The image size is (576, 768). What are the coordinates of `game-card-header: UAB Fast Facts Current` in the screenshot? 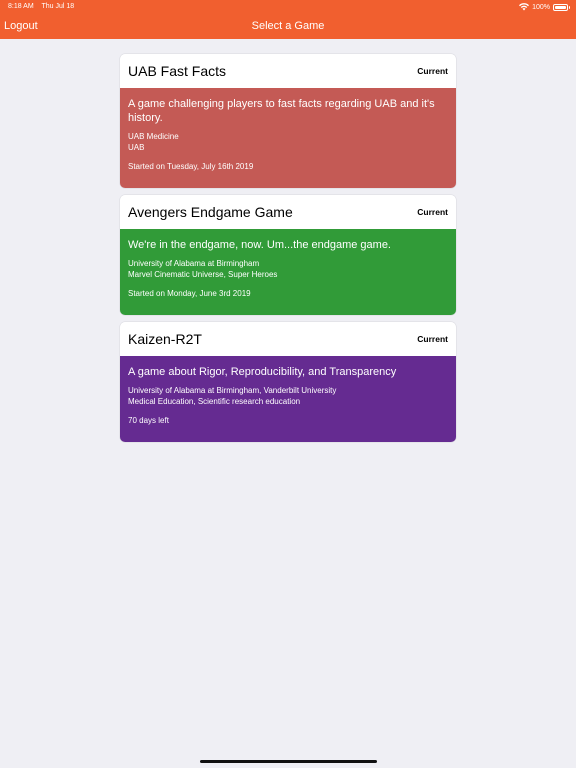 It's located at (288, 71).